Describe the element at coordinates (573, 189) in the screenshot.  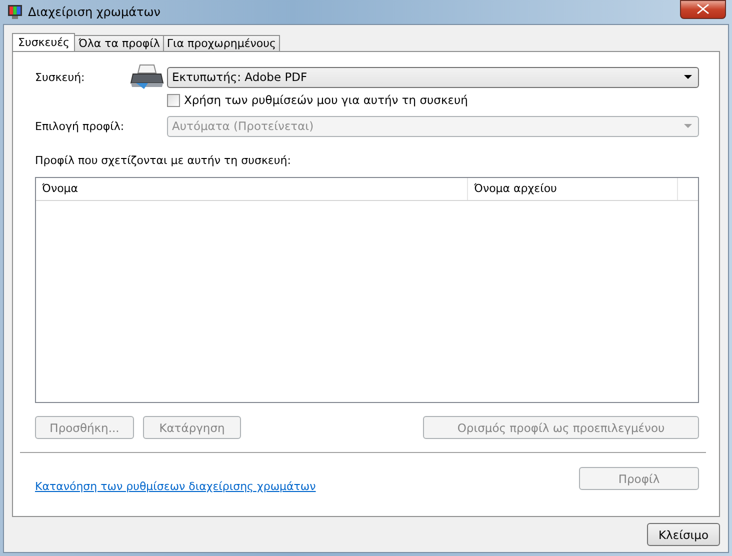
I see `column-header: Όνομα αρχείου` at that location.